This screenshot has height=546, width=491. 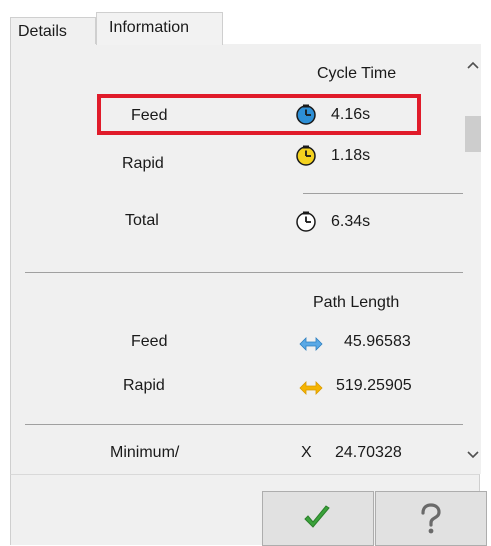 I want to click on cycle-total-value: 6.34s, so click(x=351, y=221).